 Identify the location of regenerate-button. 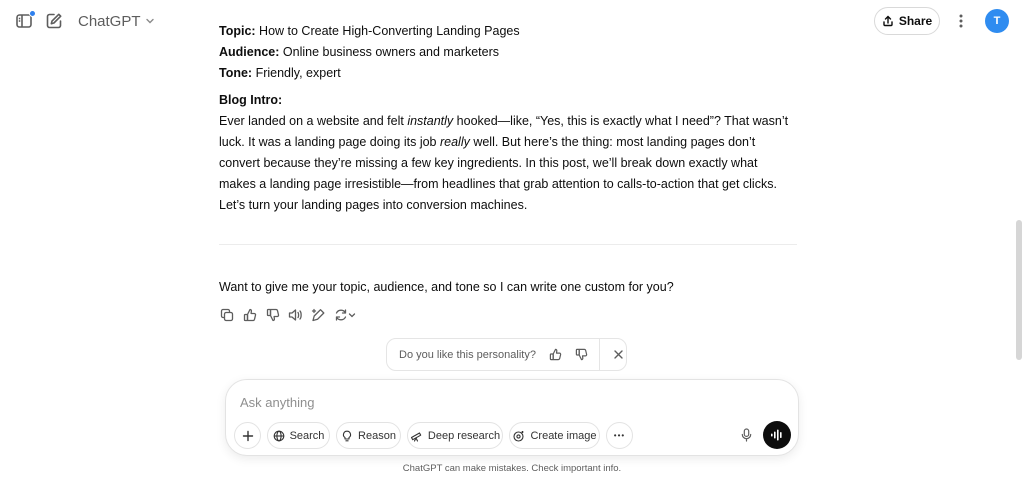
(345, 315).